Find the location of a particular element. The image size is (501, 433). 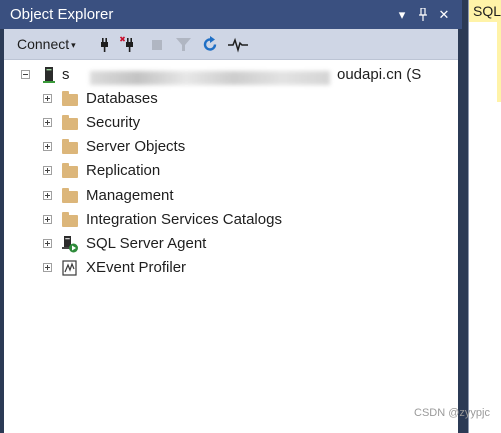

tree-node-security: Security is located at coordinates (231, 123).